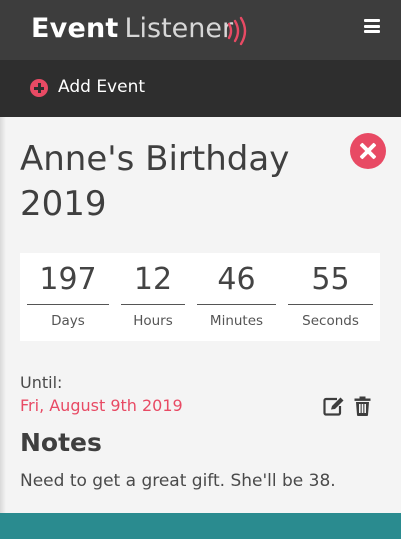  What do you see at coordinates (179, 28) in the screenshot?
I see `logo-listener-text: Listener` at bounding box center [179, 28].